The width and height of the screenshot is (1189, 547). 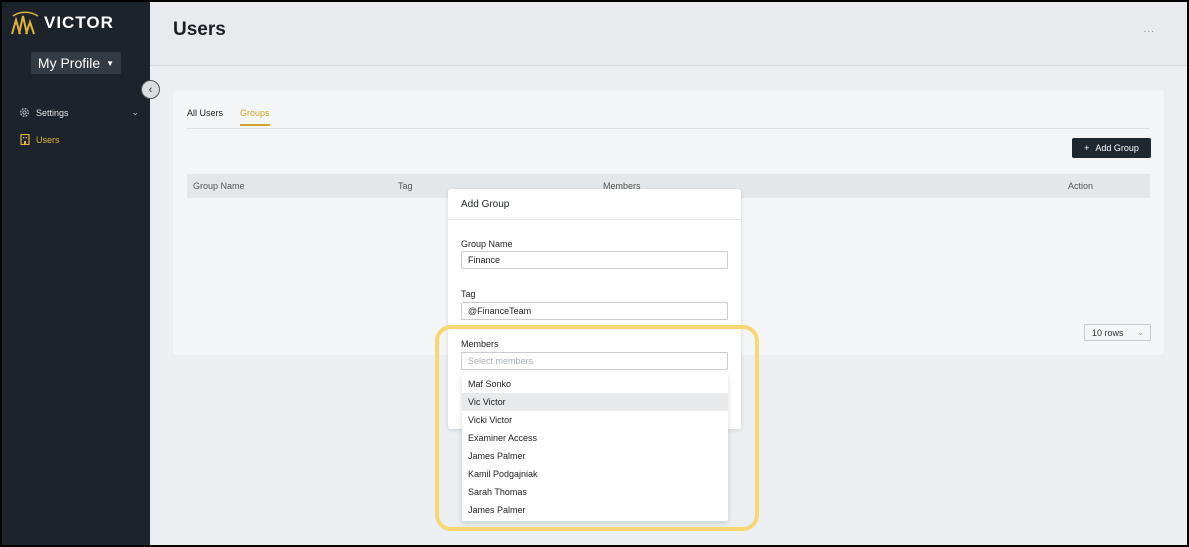 I want to click on caret-down-icon: ▼, so click(x=110, y=63).